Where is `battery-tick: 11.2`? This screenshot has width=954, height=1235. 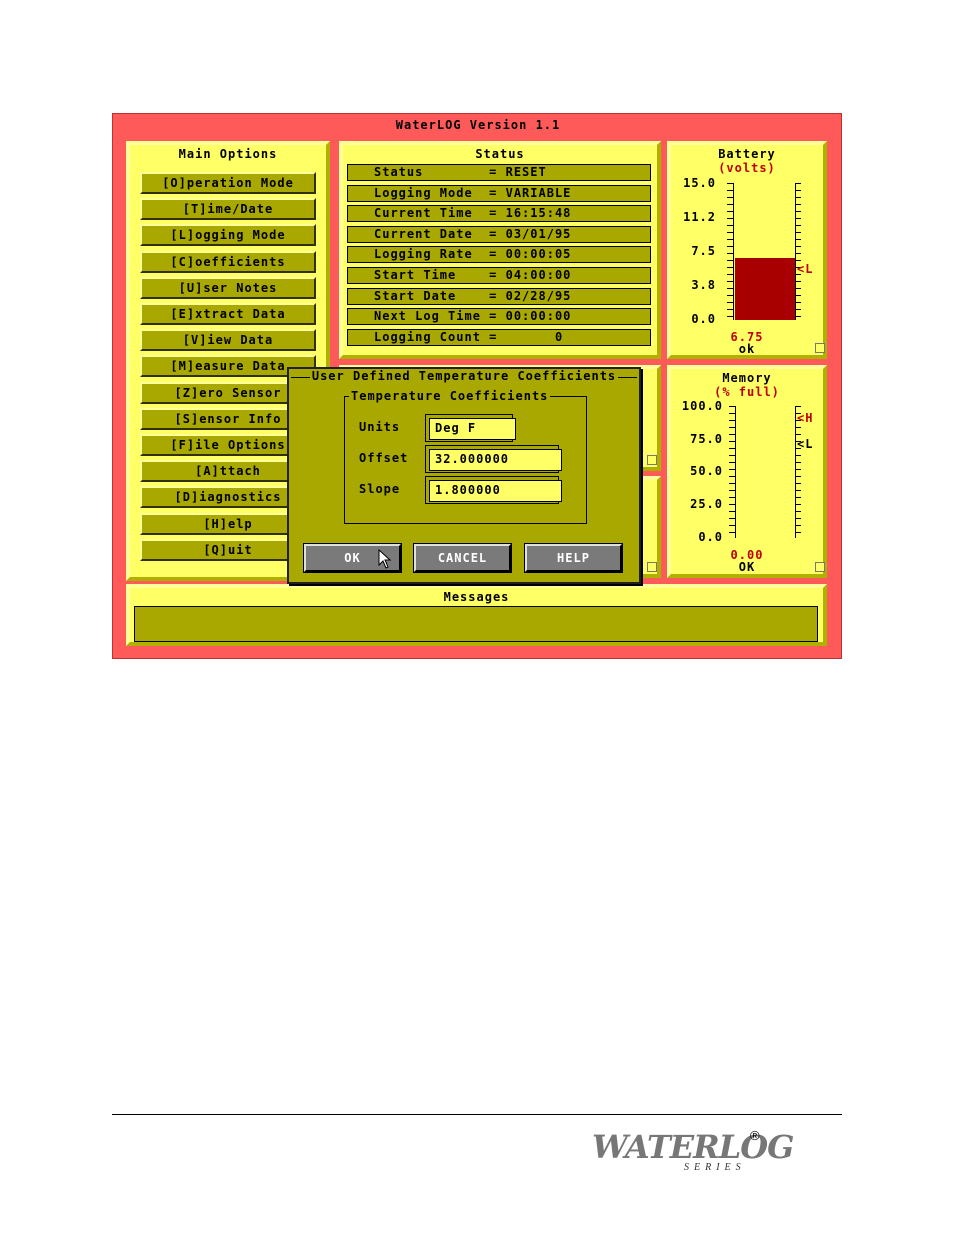
battery-tick: 11.2 is located at coordinates (699, 217).